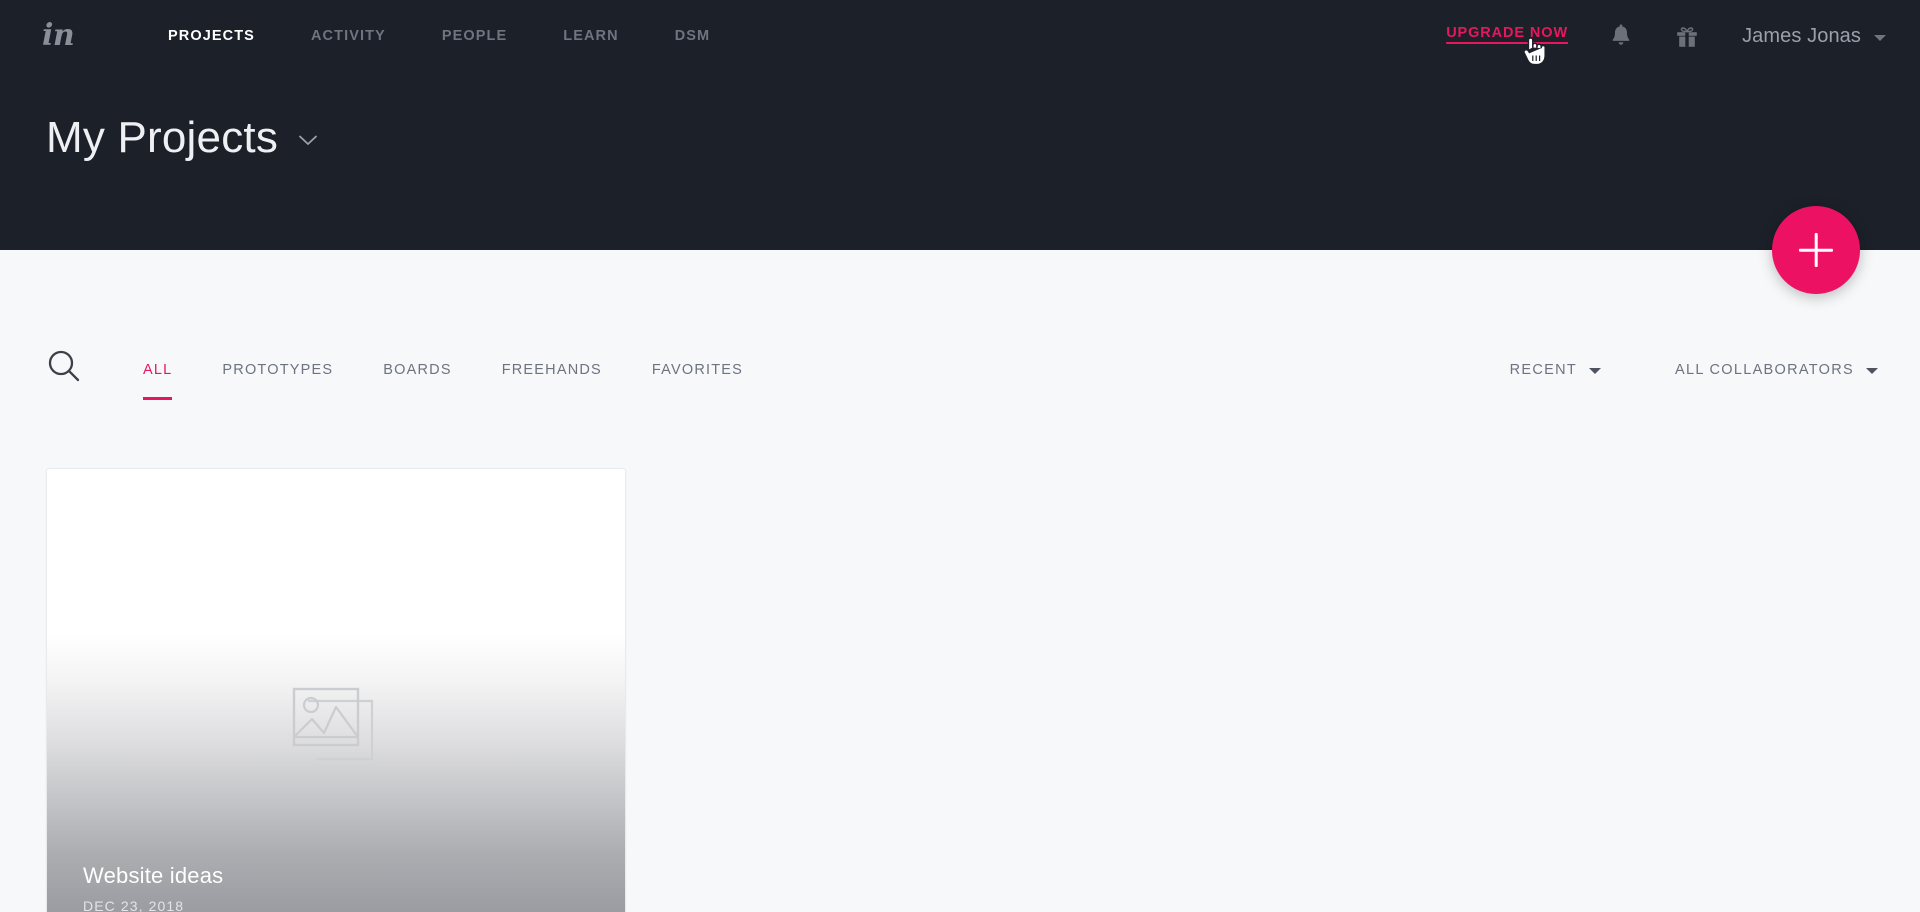 This screenshot has width=1920, height=912. I want to click on filter-dropdowns: RECENT ALL COLLABORATORS, so click(1694, 370).